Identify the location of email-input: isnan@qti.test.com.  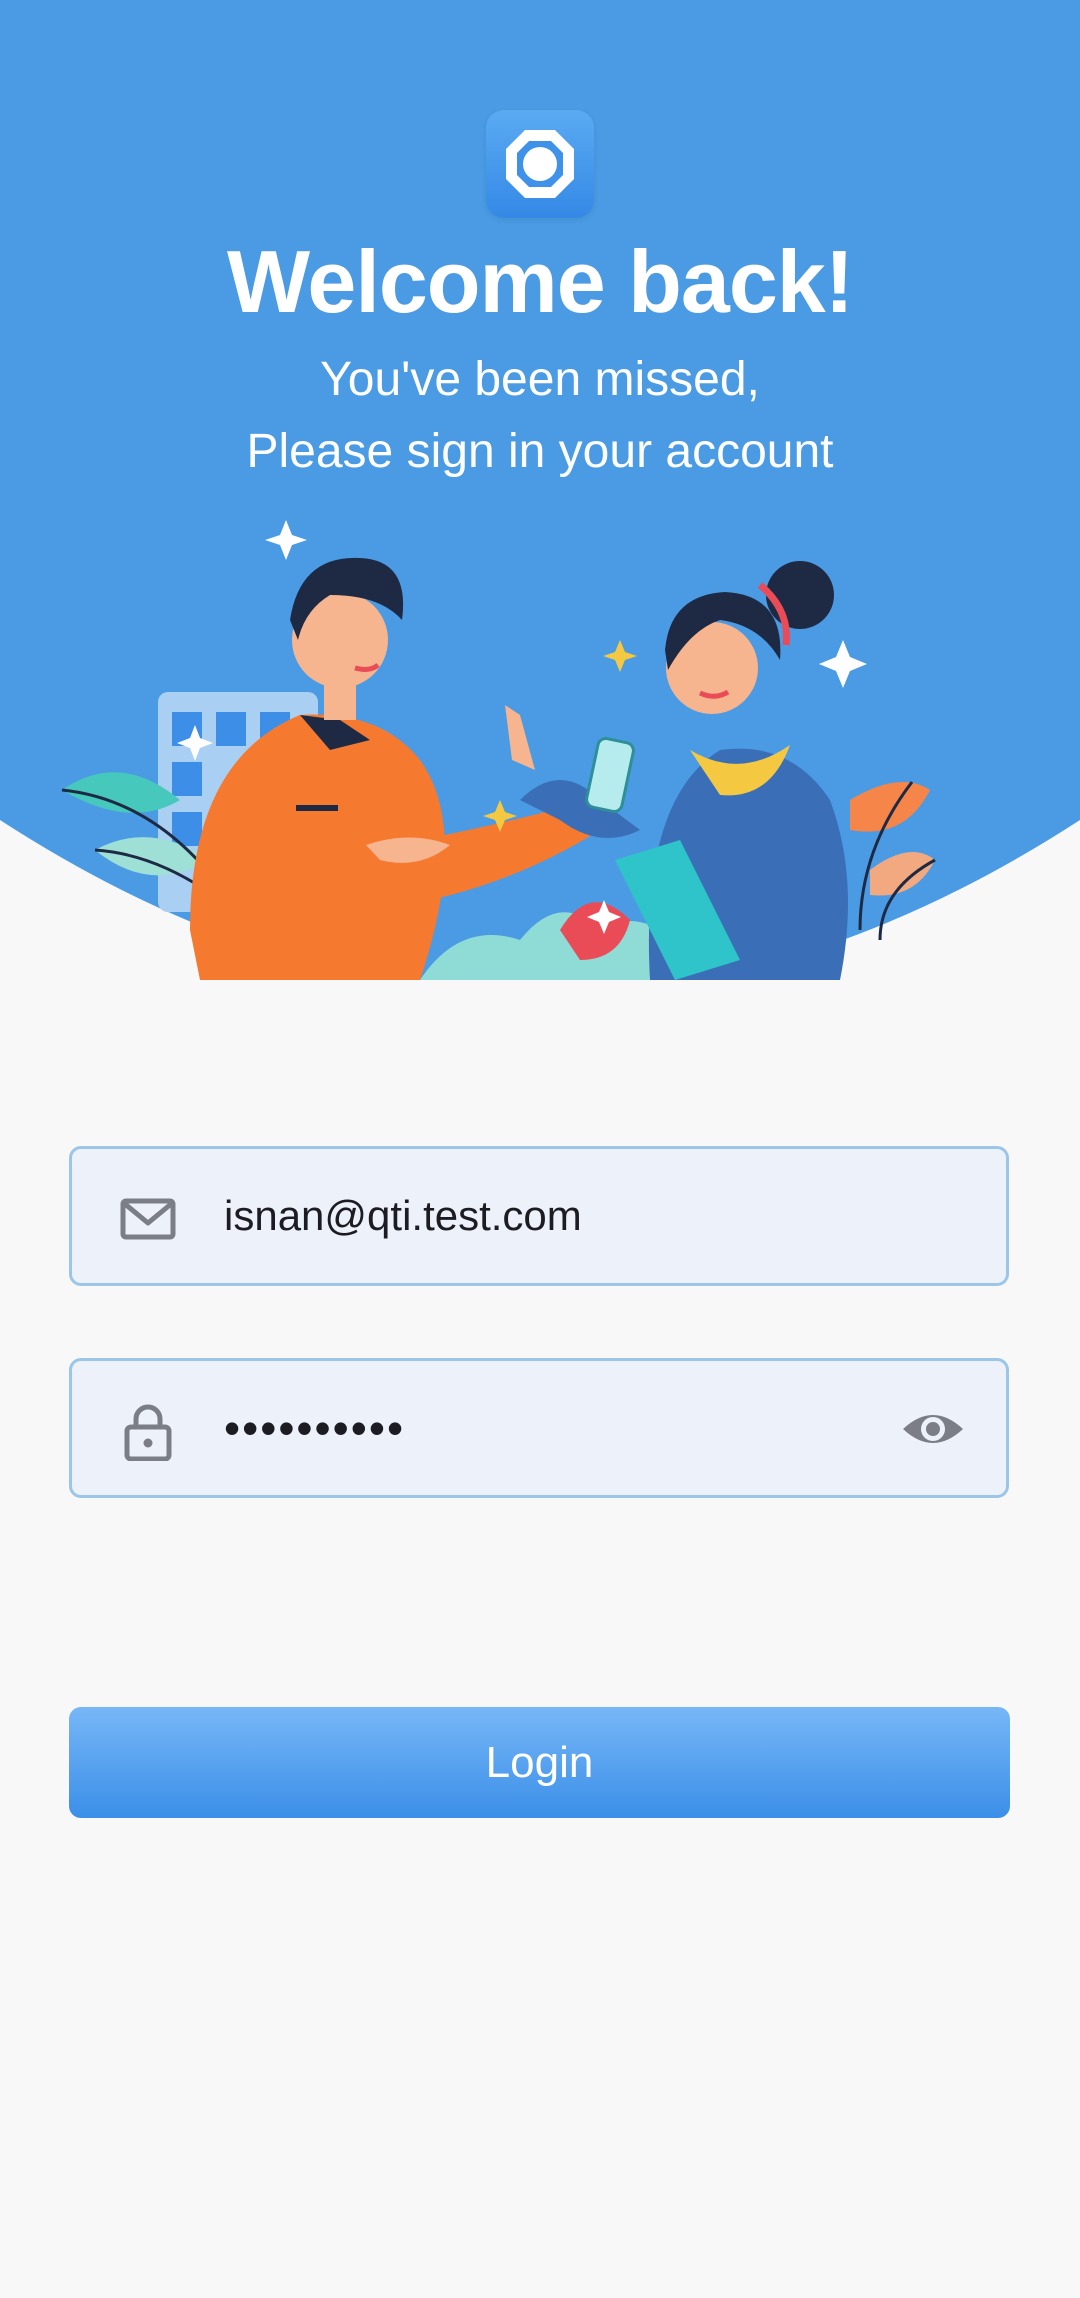
(403, 1216).